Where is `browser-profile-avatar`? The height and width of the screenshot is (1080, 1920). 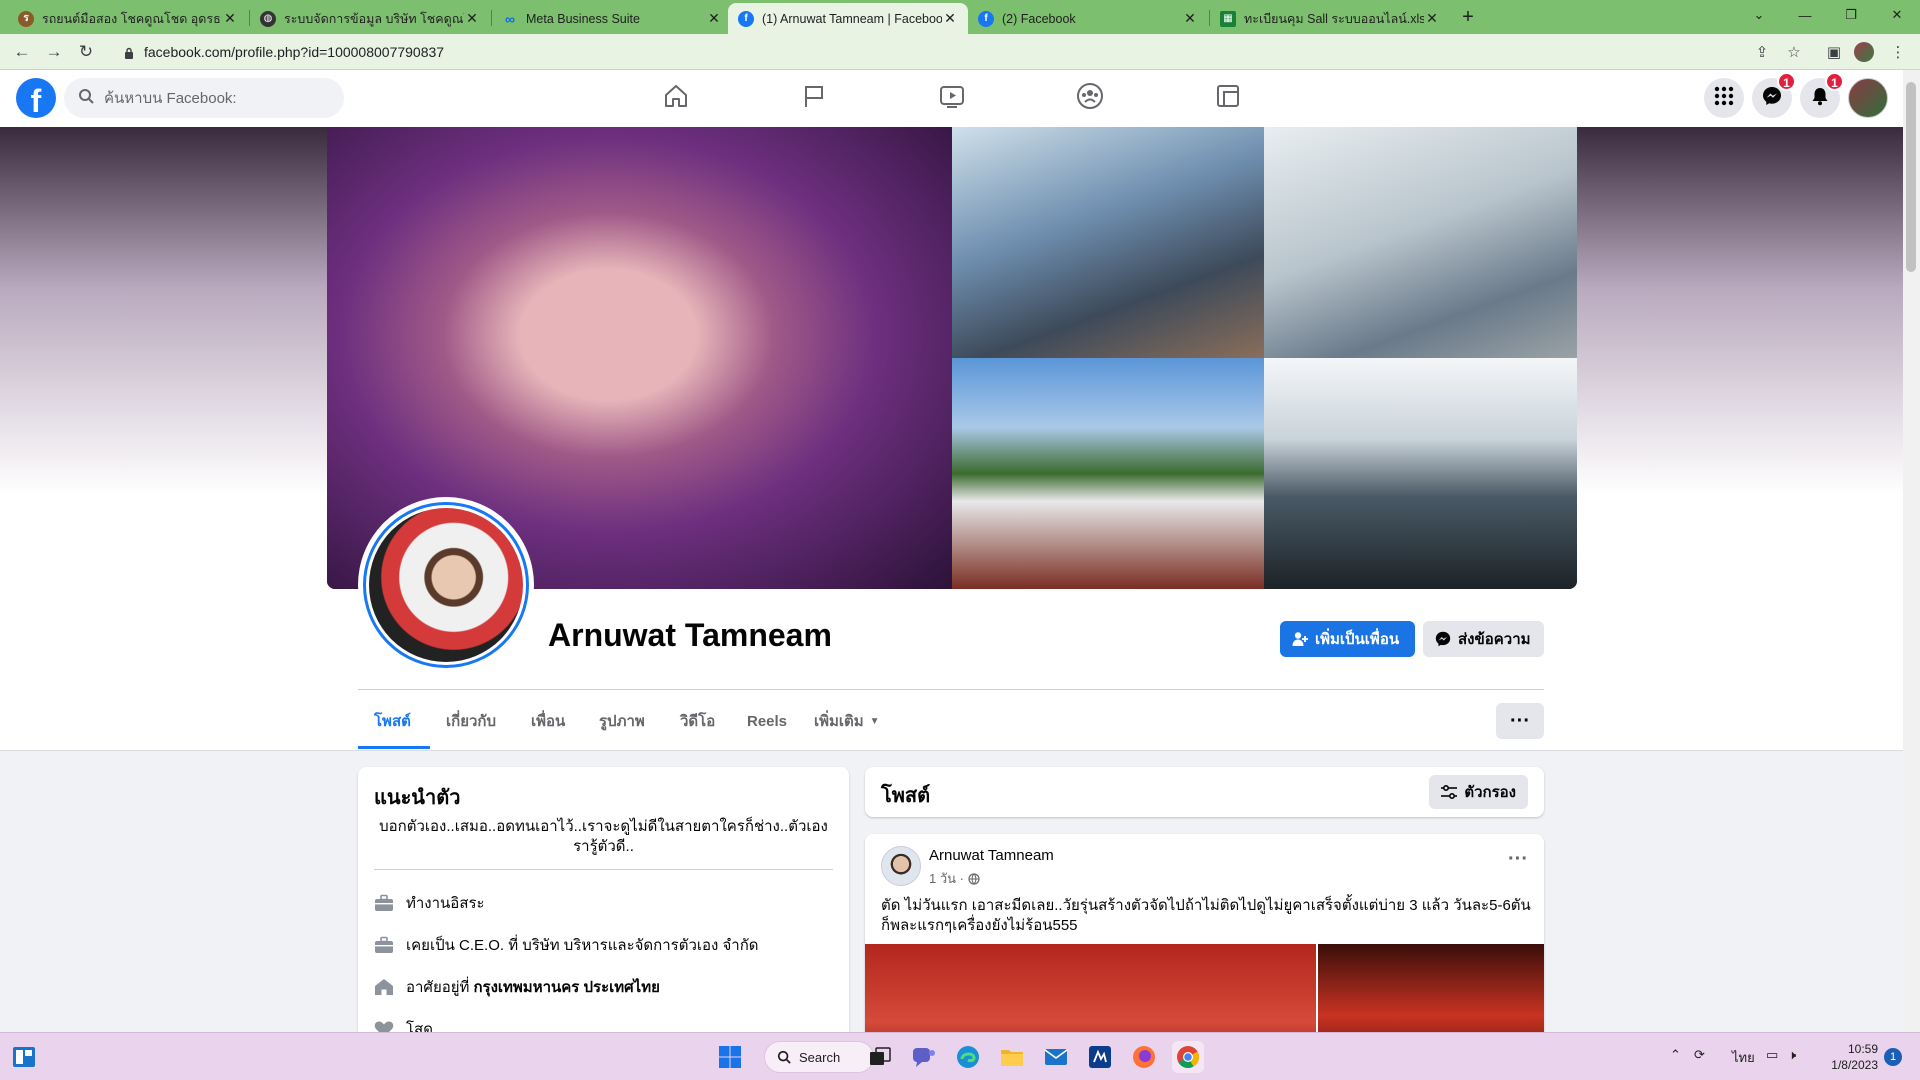
browser-profile-avatar is located at coordinates (1864, 52).